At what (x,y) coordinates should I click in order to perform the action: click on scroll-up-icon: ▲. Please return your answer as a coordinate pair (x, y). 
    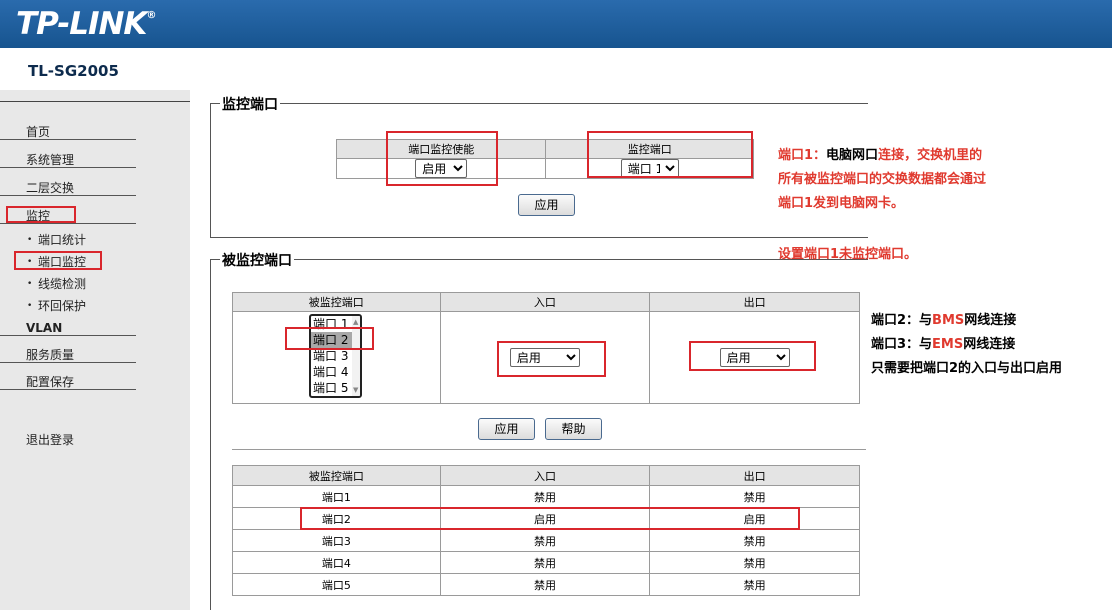
    Looking at the image, I should click on (355, 322).